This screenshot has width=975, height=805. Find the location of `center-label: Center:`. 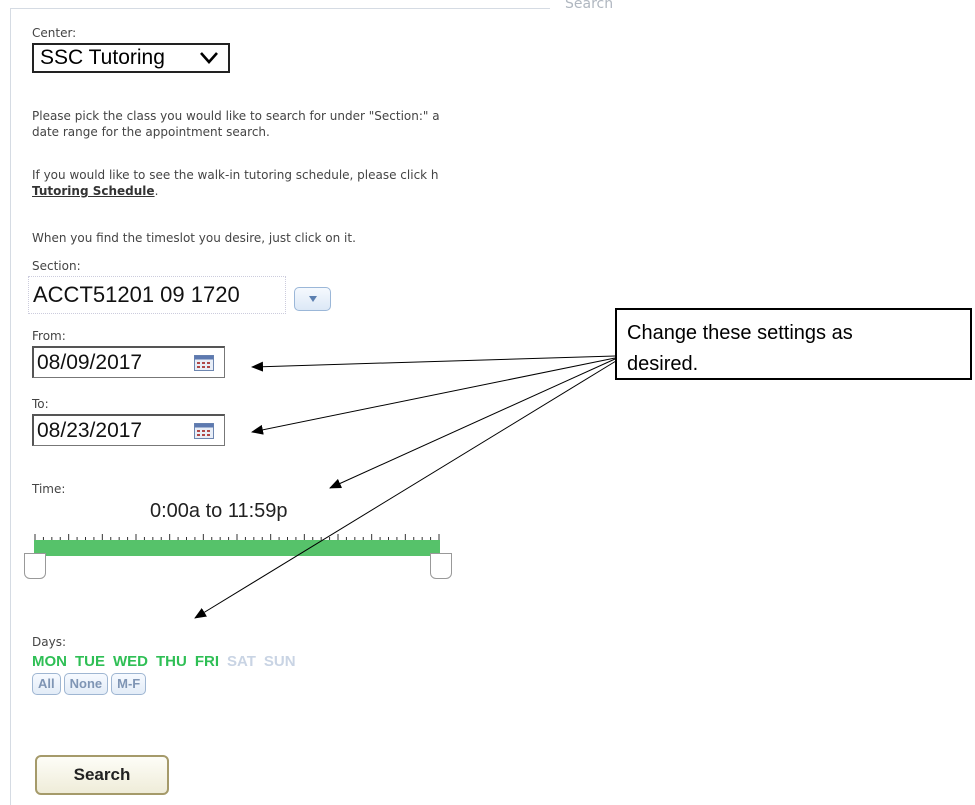

center-label: Center: is located at coordinates (54, 33).